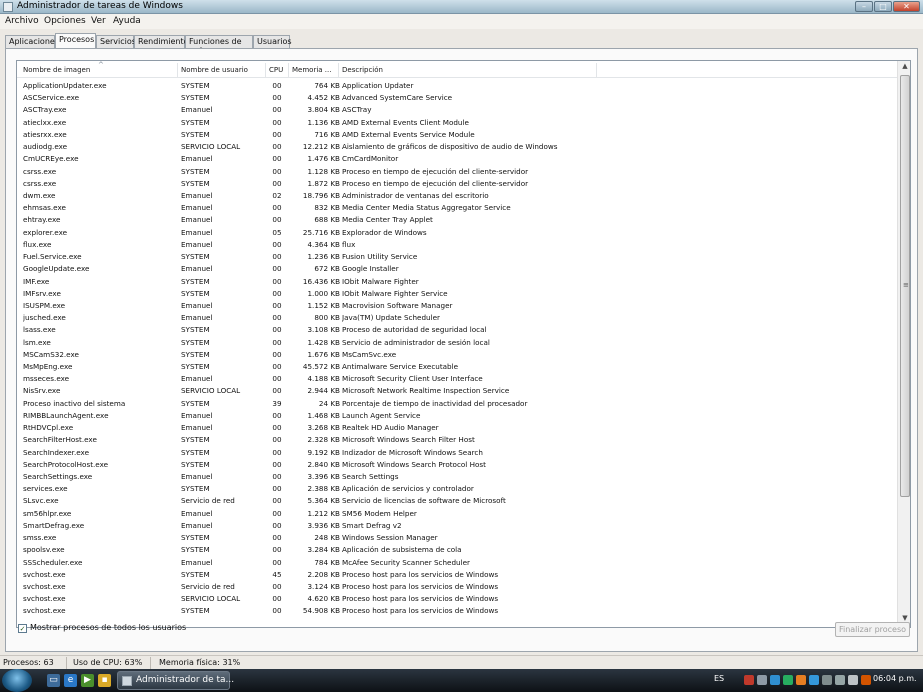 The width and height of the screenshot is (923, 692). I want to click on tab-procesos: Procesos, so click(75, 40).